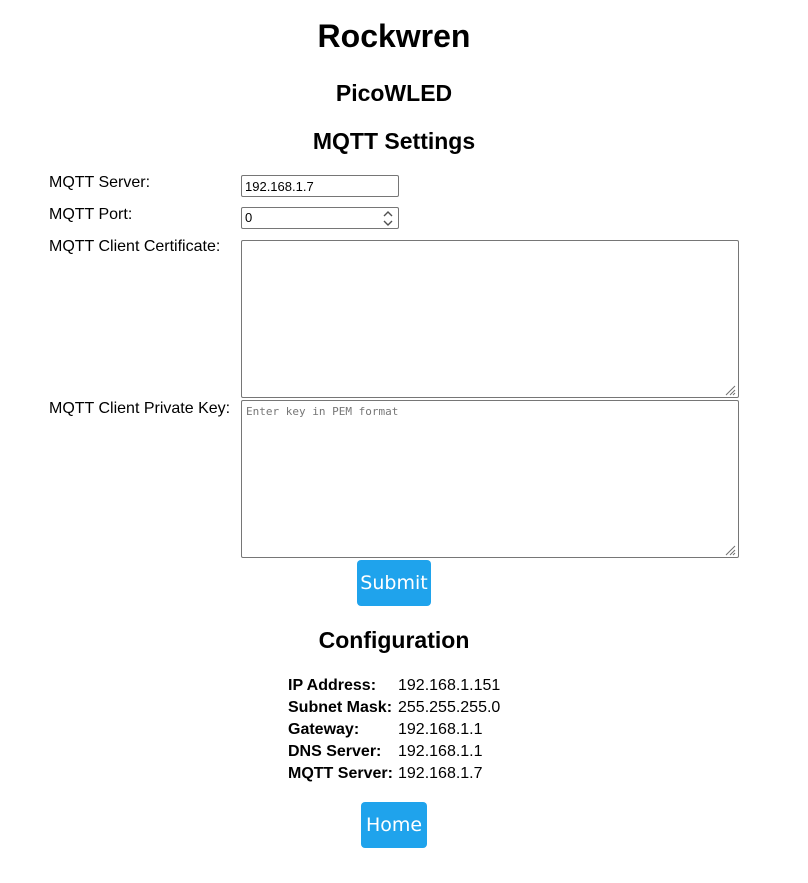 This screenshot has width=808, height=883. Describe the element at coordinates (490, 319) in the screenshot. I see `client-certificate-textarea` at that location.